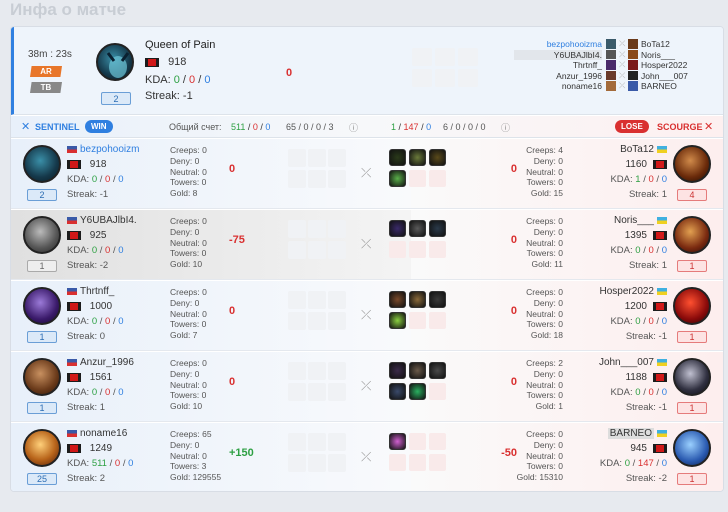  I want to click on match-duration: 38m : 23s, so click(50, 54).